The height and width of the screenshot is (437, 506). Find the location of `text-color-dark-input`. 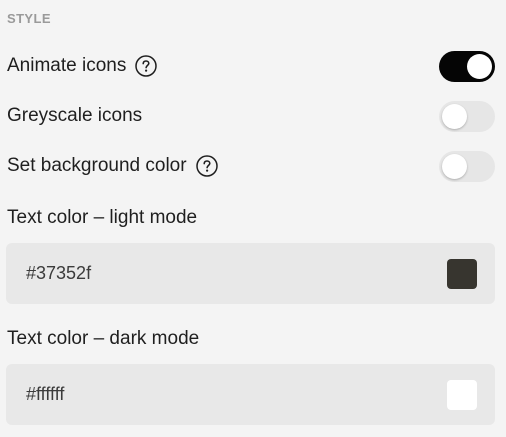

text-color-dark-input is located at coordinates (176, 394).